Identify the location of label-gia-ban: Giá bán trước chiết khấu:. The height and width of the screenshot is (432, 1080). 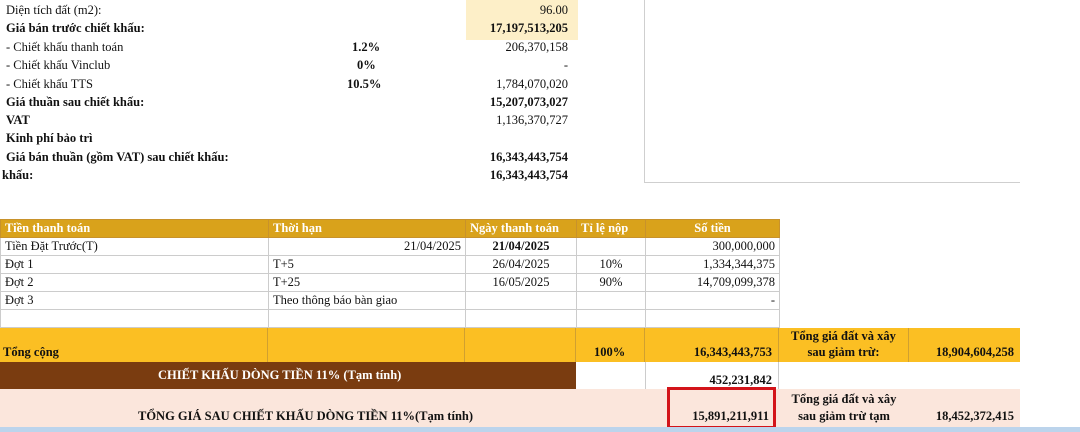
(75, 28).